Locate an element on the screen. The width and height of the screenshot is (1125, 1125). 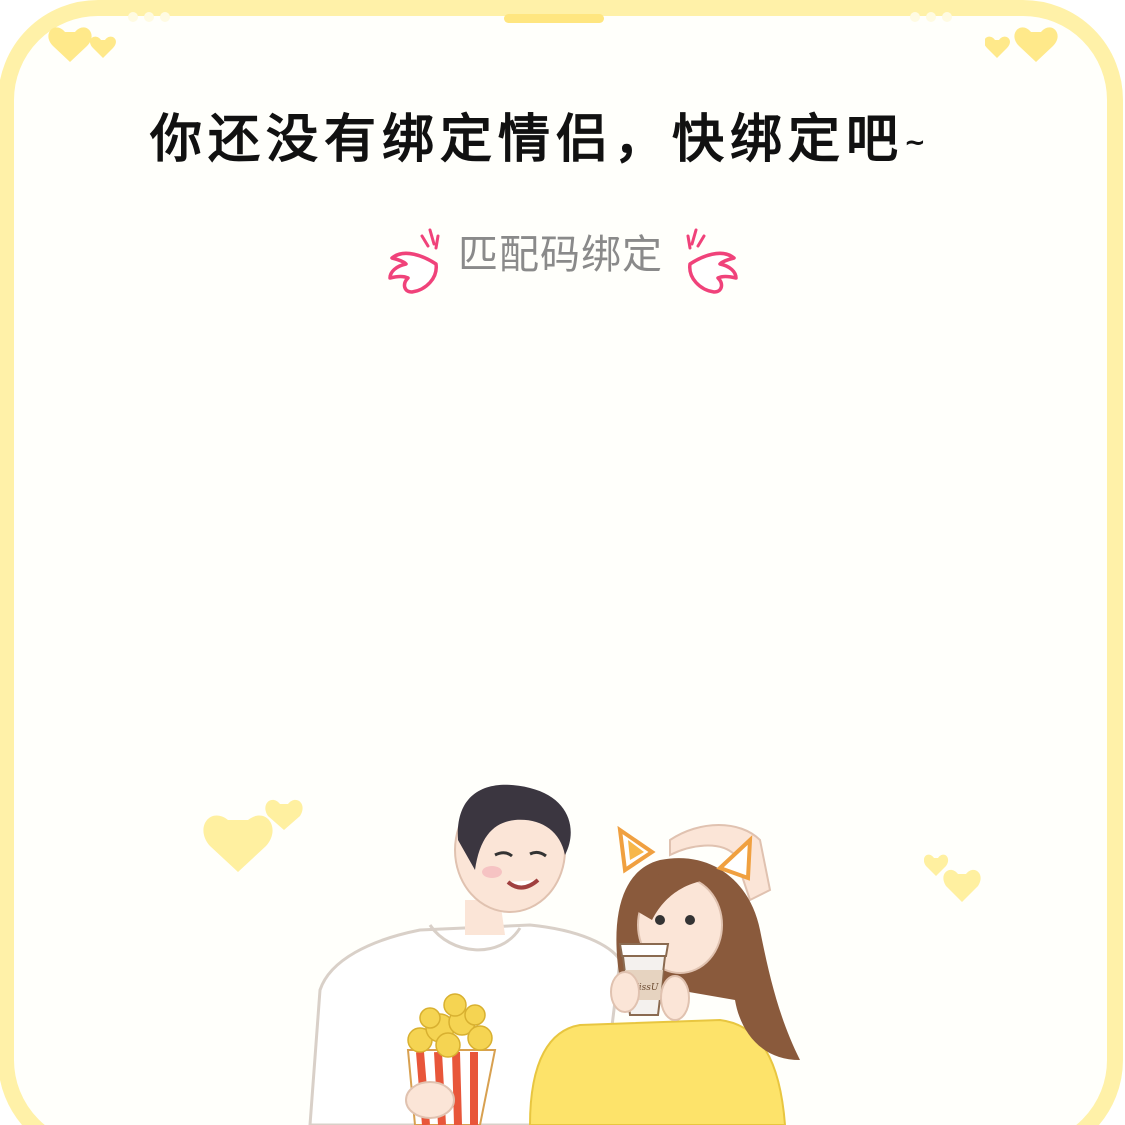
bind-button-label: 匹配码绑定 is located at coordinates (560, 255).